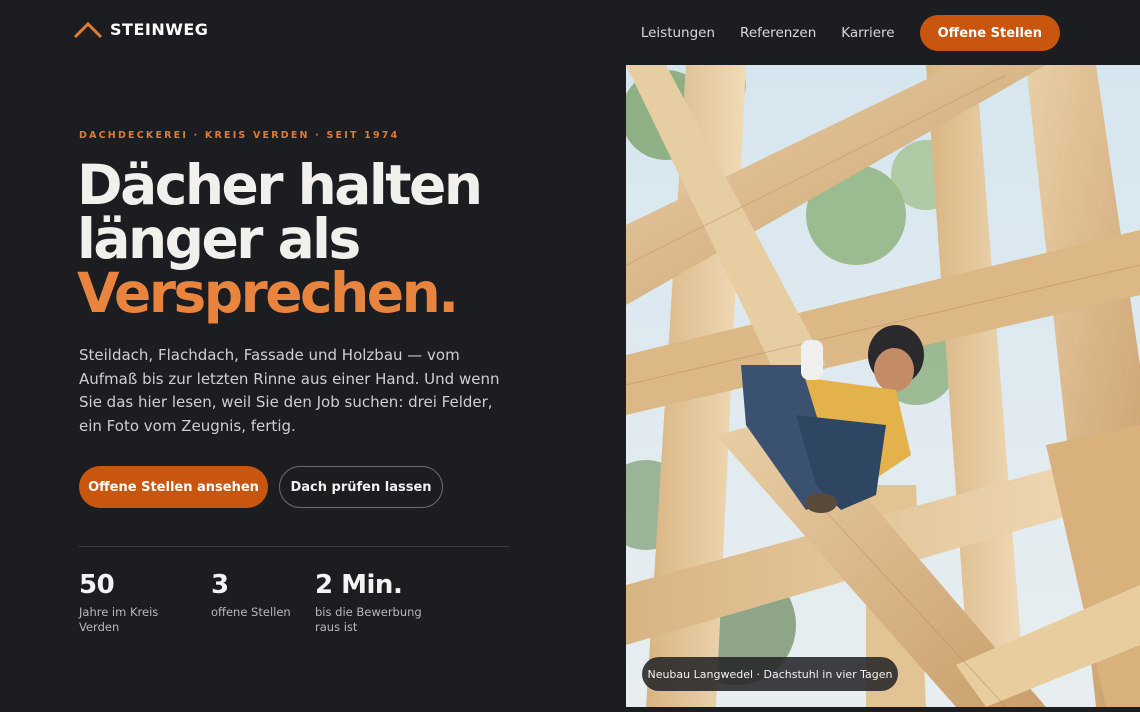 Image resolution: width=1140 pixels, height=712 pixels. What do you see at coordinates (261, 595) in the screenshot?
I see `stat-open-positions: 3 offene Stellen` at bounding box center [261, 595].